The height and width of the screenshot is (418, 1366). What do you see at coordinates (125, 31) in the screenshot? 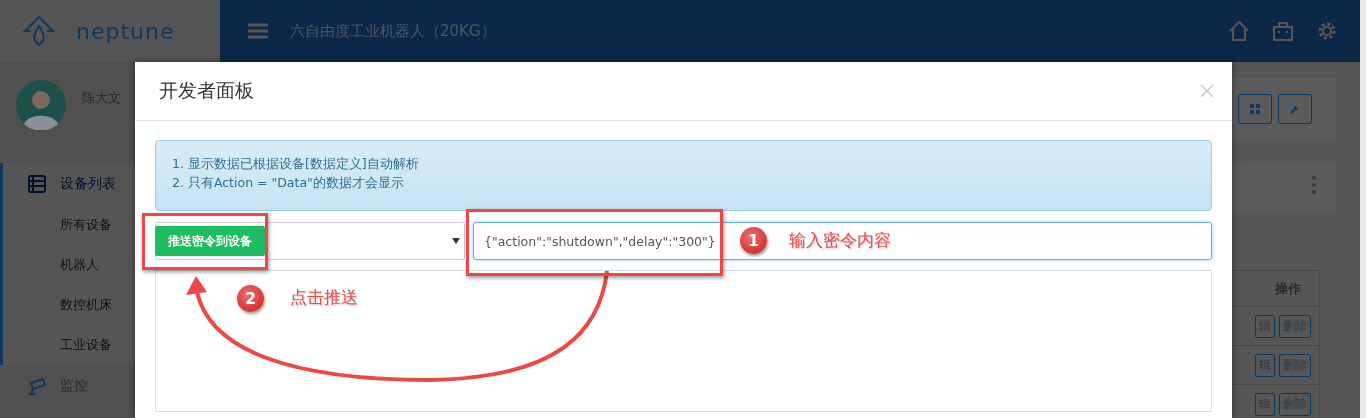
I see `brand-name: neptune` at bounding box center [125, 31].